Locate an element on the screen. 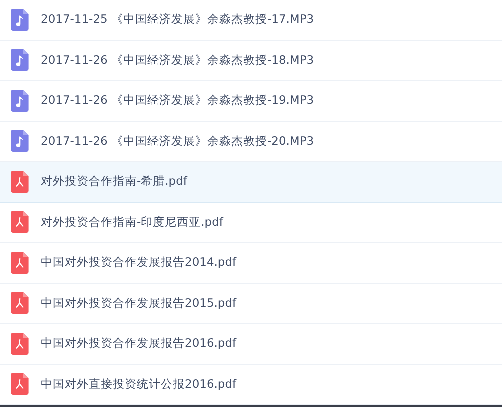 The width and height of the screenshot is (502, 407). file-name: 2017-11-25 《中国经济发展》余淼杰教授-17.MP3 is located at coordinates (177, 20).